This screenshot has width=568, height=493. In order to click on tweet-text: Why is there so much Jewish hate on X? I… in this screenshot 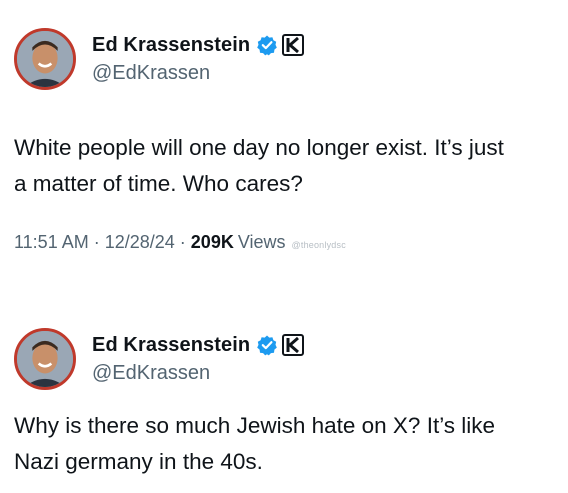, I will do `click(286, 444)`.